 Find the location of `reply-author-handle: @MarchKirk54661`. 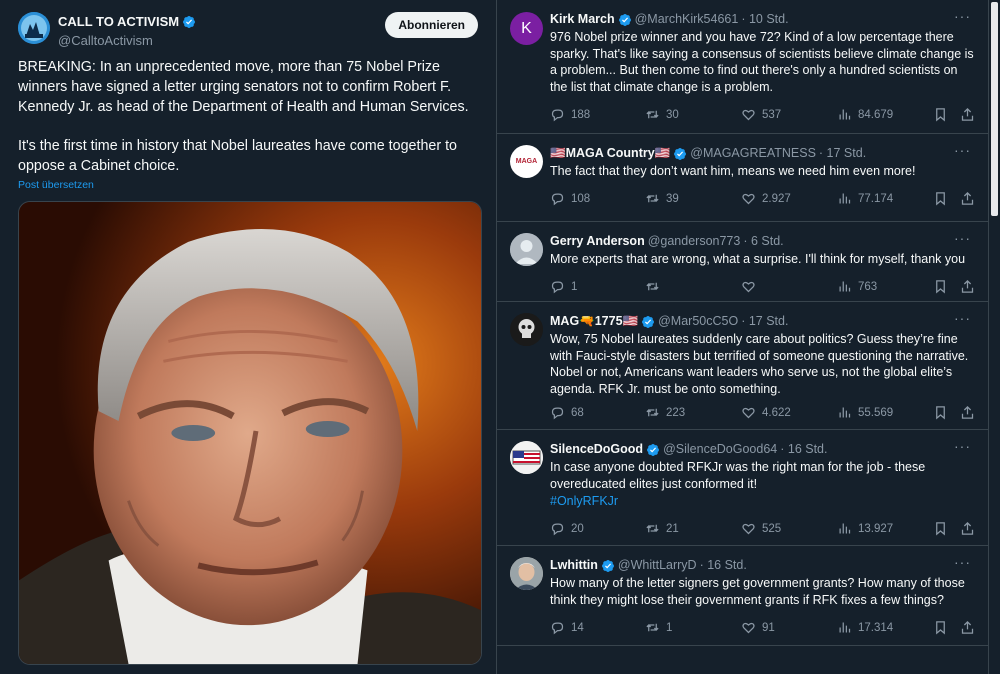

reply-author-handle: @MarchKirk54661 is located at coordinates (687, 19).